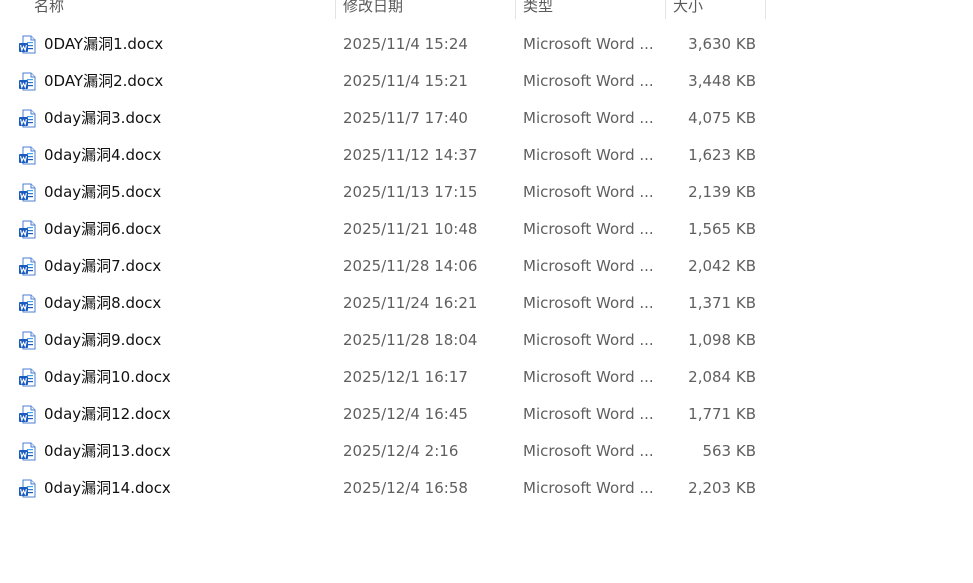 The width and height of the screenshot is (973, 583). What do you see at coordinates (103, 303) in the screenshot?
I see `file-name: 0day漏洞8.docx` at bounding box center [103, 303].